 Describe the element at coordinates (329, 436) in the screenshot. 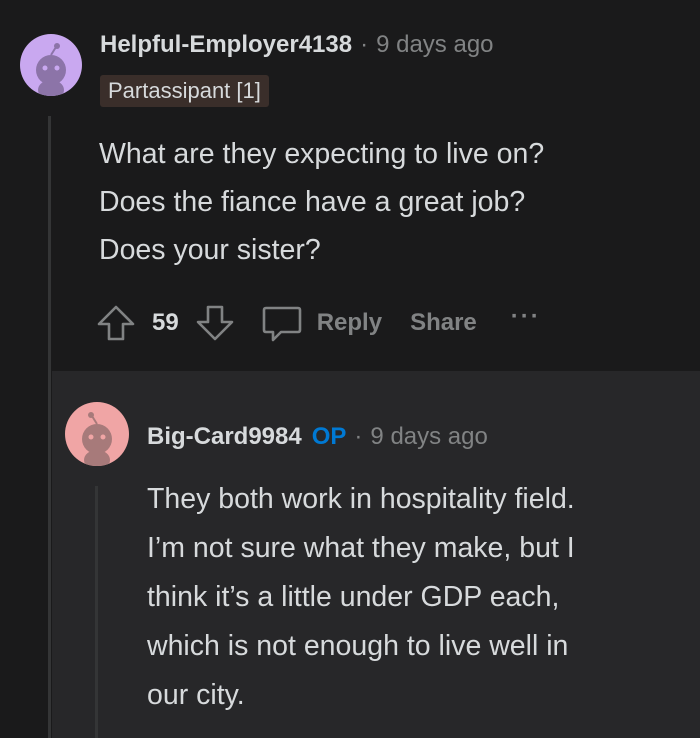

I see `op-badge: OP` at that location.